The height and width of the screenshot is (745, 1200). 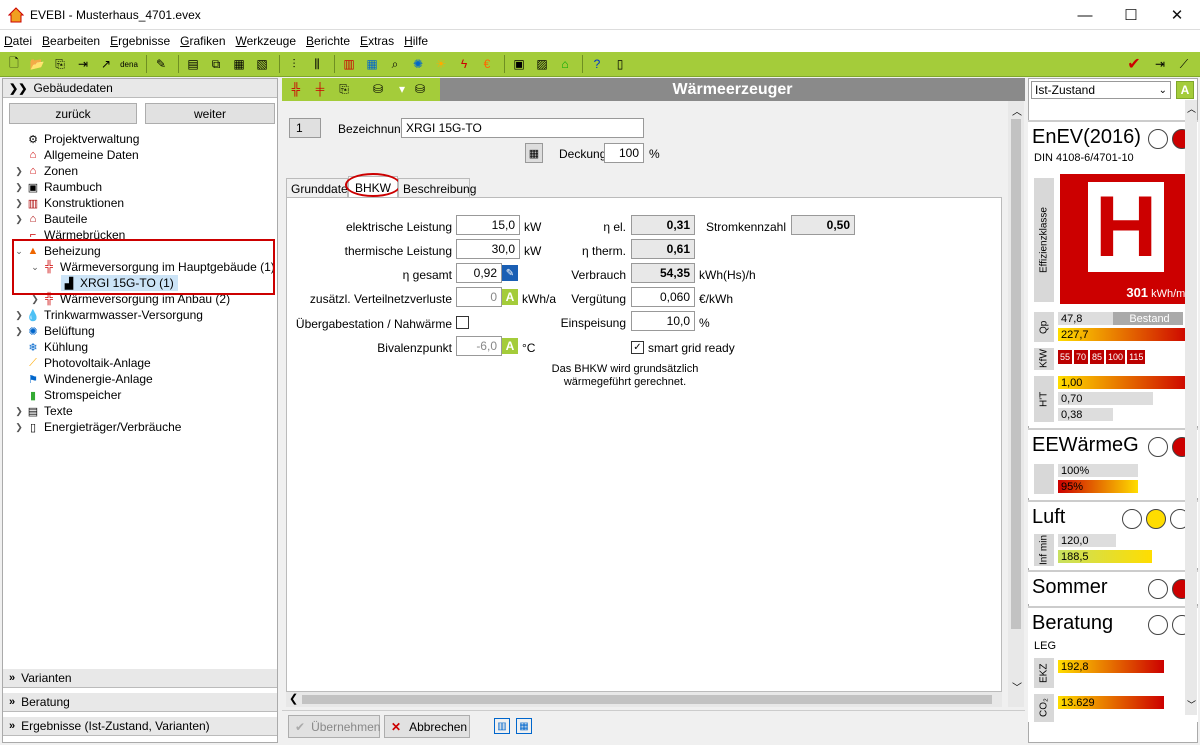 I want to click on search-icon: ⌕, so click(x=395, y=64).